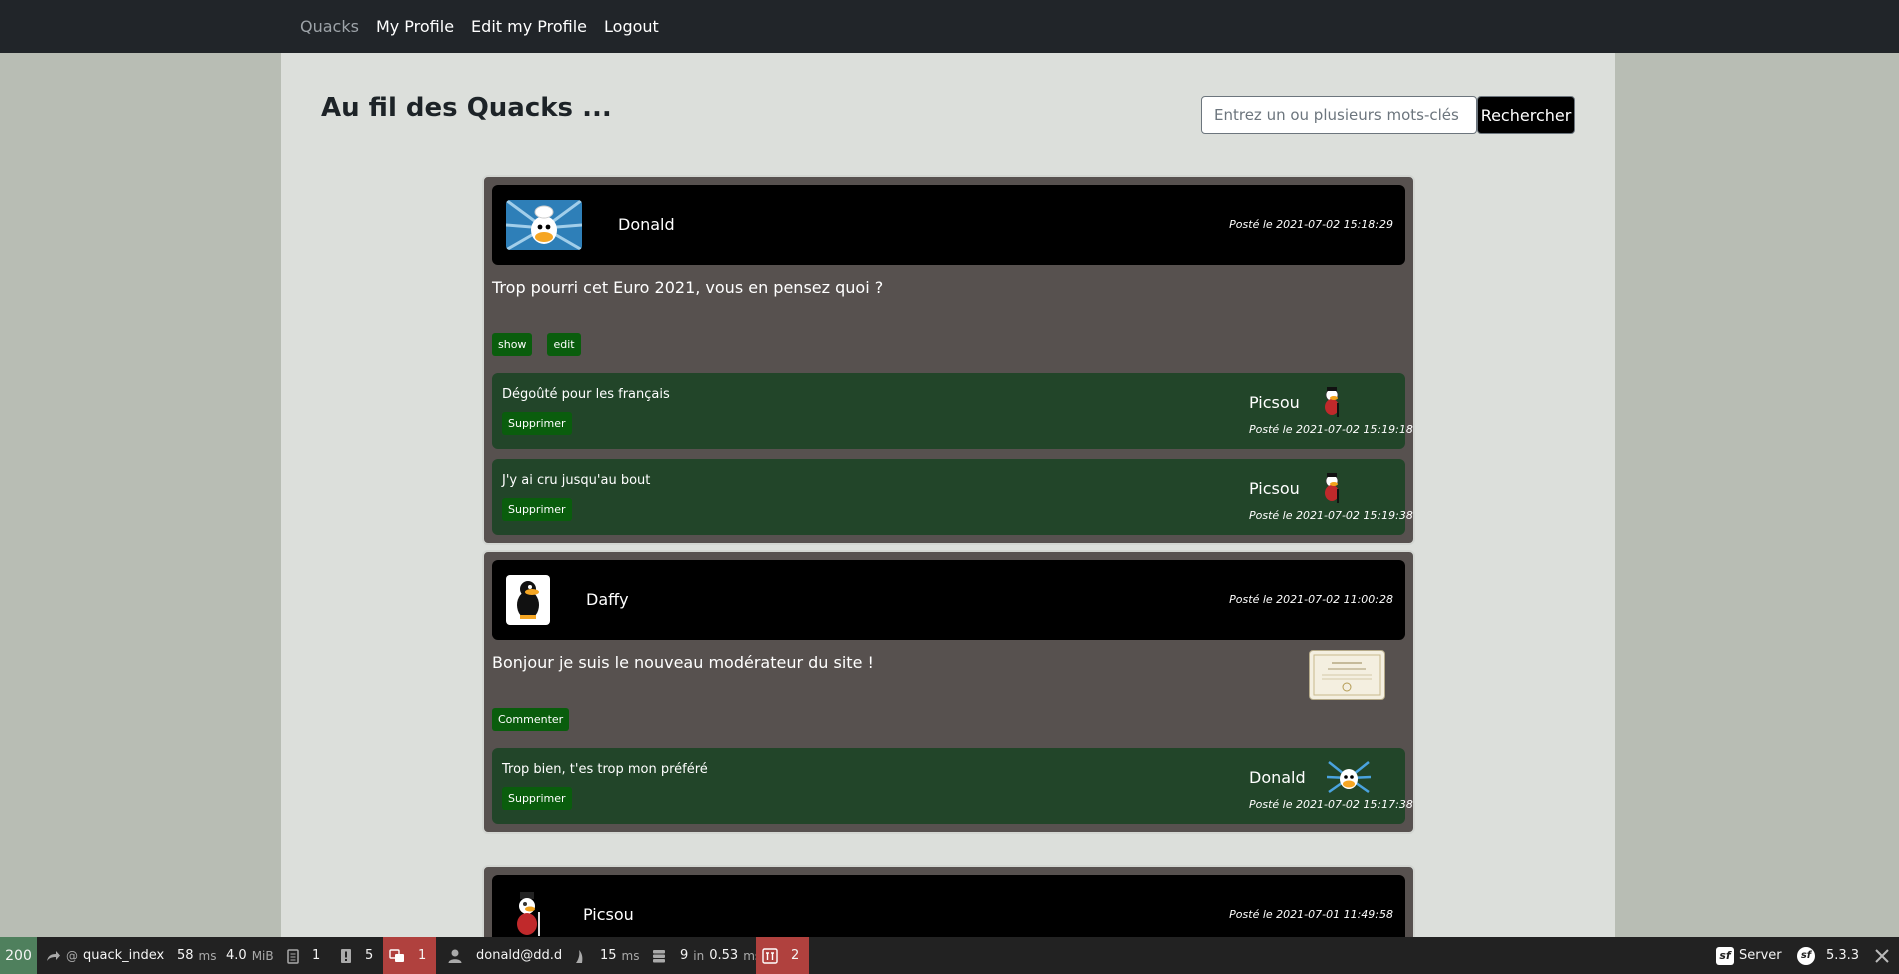 This screenshot has height=974, width=1899. What do you see at coordinates (782, 955) in the screenshot?
I see `validator-panel: 2` at bounding box center [782, 955].